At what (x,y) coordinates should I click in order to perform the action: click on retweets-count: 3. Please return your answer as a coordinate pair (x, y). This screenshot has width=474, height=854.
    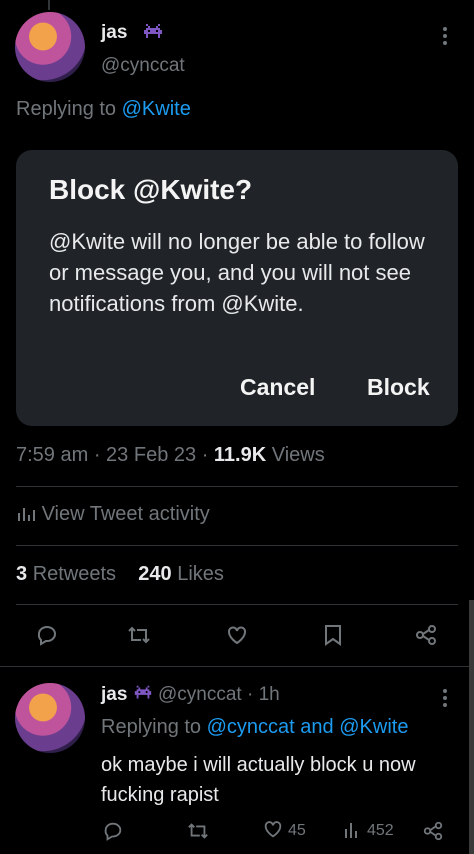
    Looking at the image, I should click on (22, 574).